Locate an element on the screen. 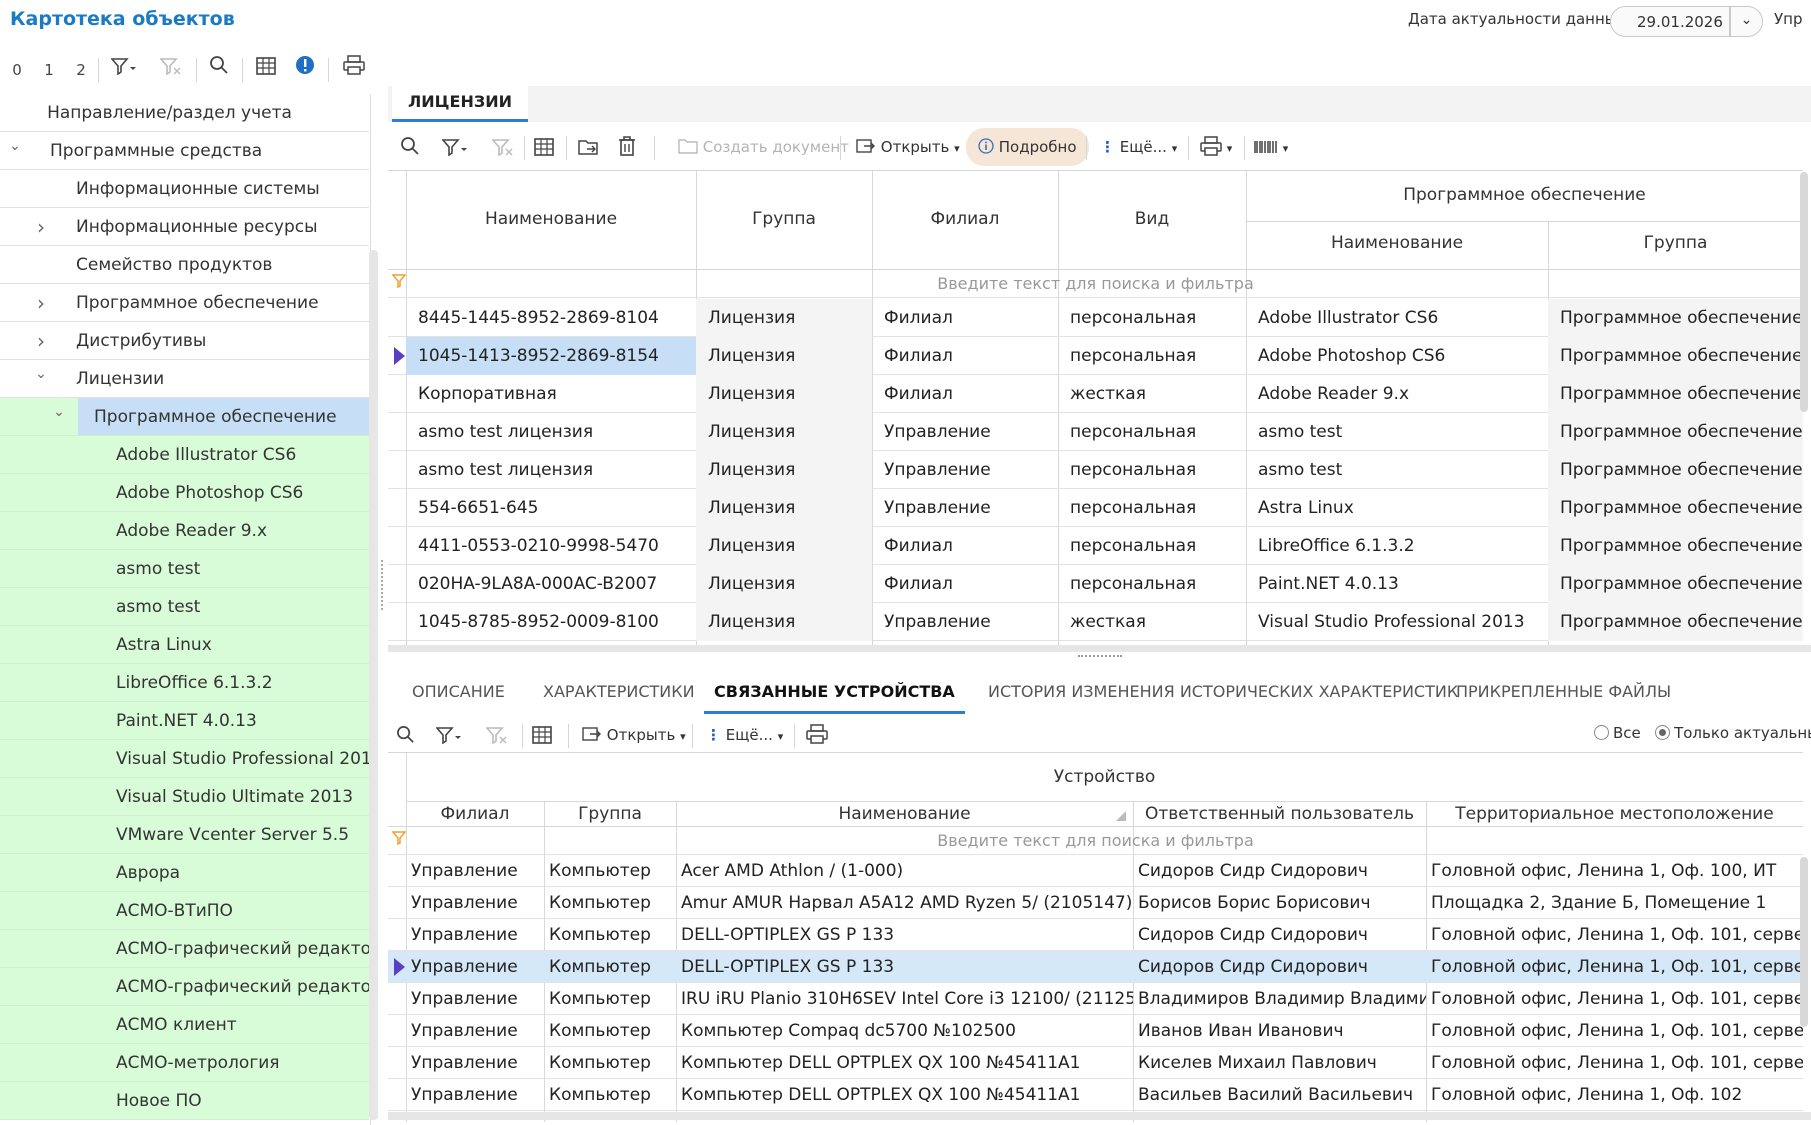 This screenshot has width=1811, height=1125. radio-actual is located at coordinates (1663, 732).